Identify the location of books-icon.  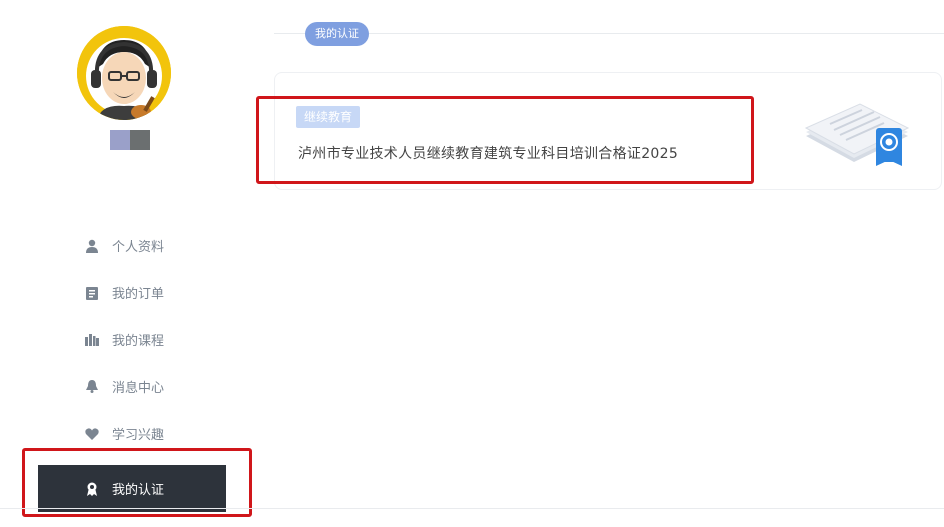
(92, 340).